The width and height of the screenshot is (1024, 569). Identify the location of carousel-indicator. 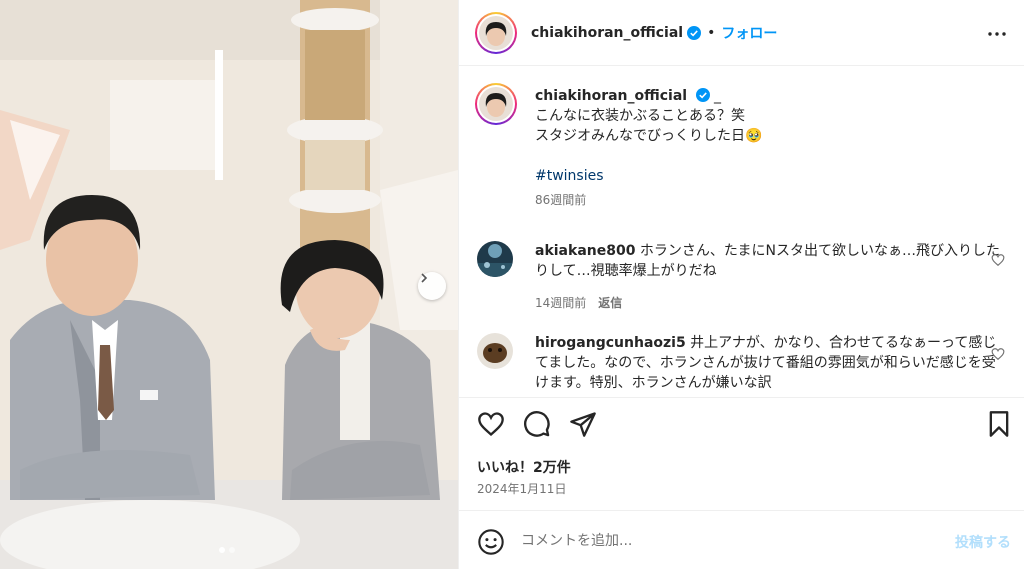
(227, 550).